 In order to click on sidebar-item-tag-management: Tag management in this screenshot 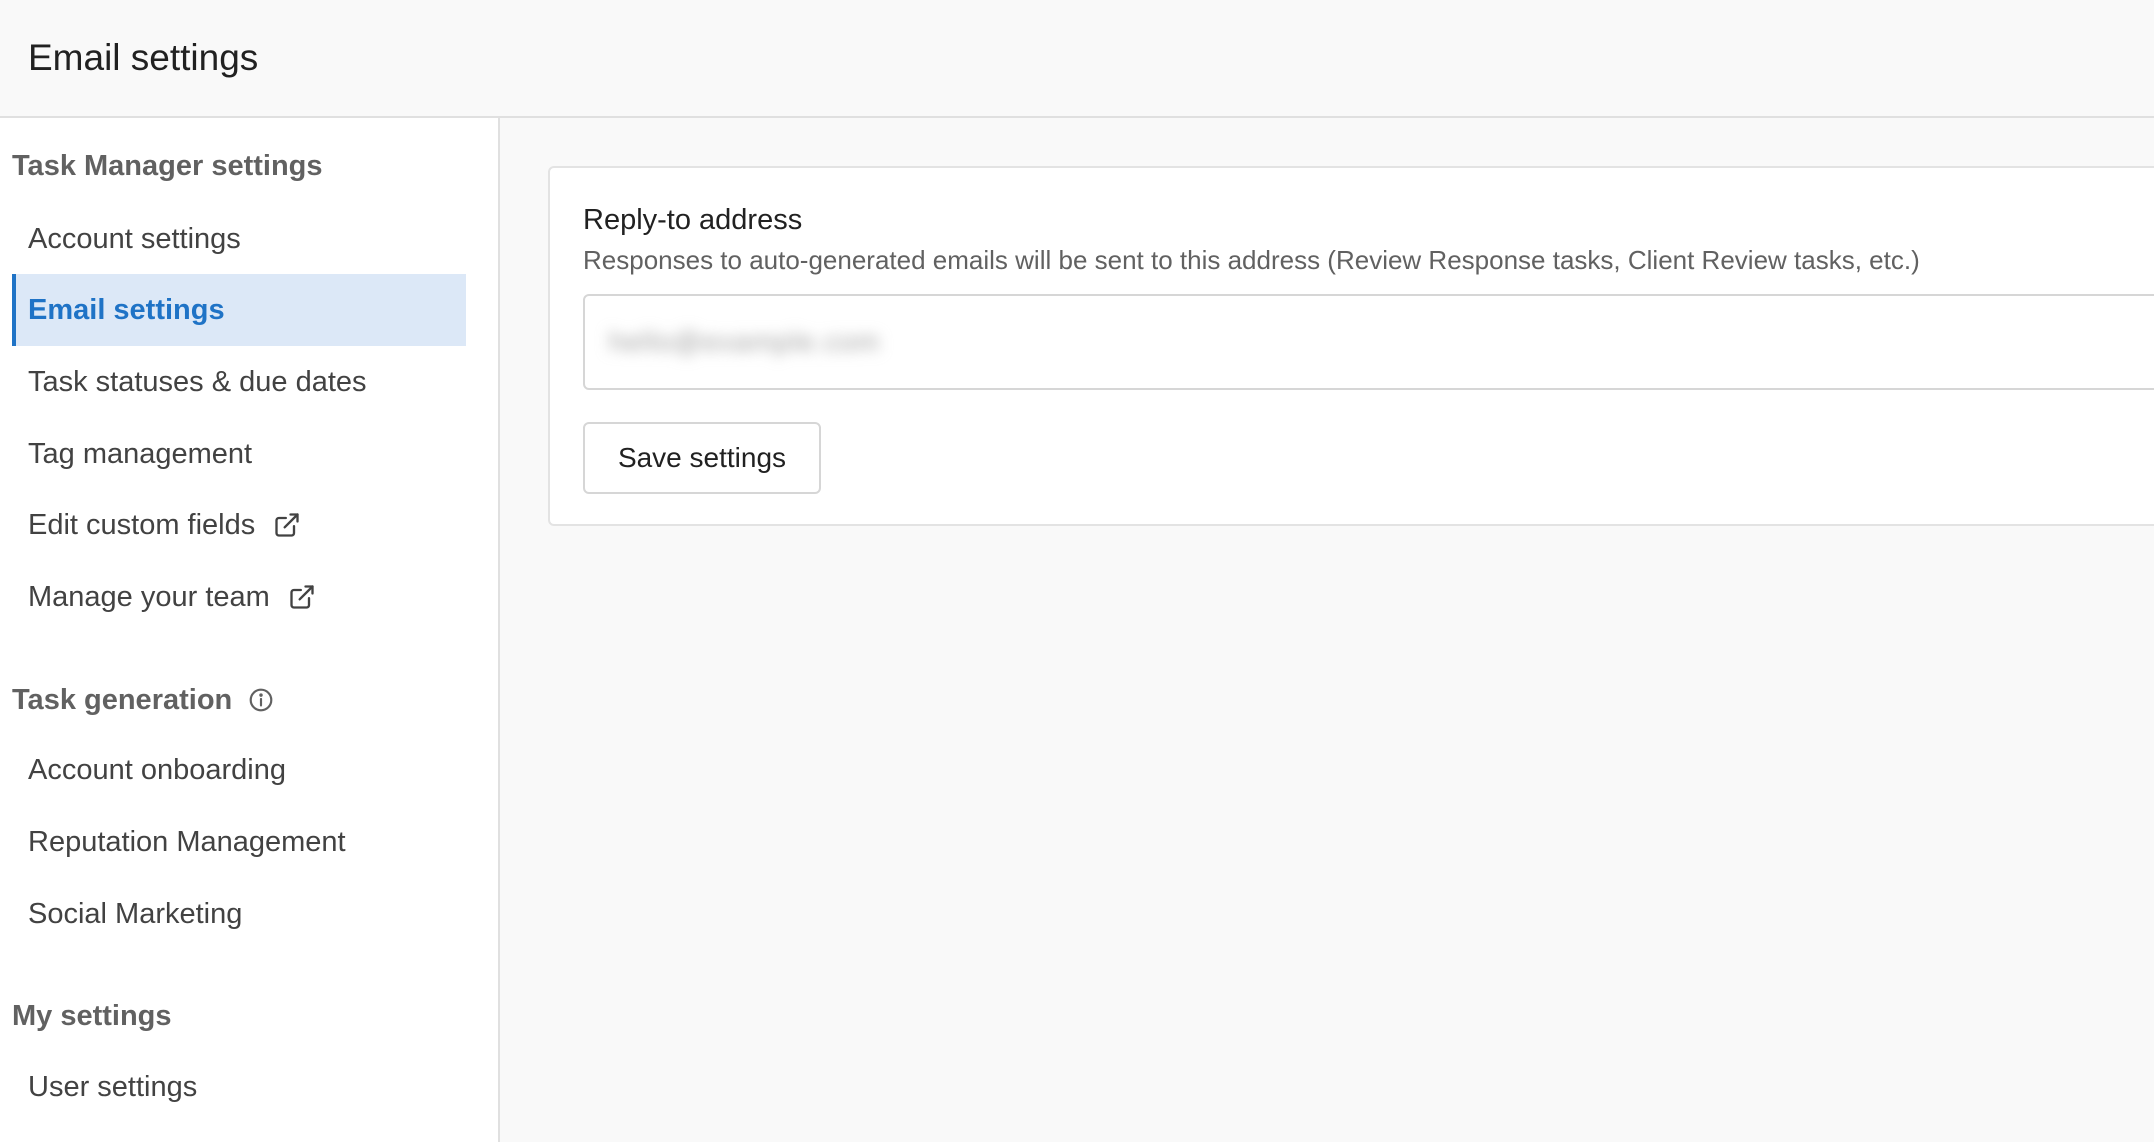, I will do `click(239, 454)`.